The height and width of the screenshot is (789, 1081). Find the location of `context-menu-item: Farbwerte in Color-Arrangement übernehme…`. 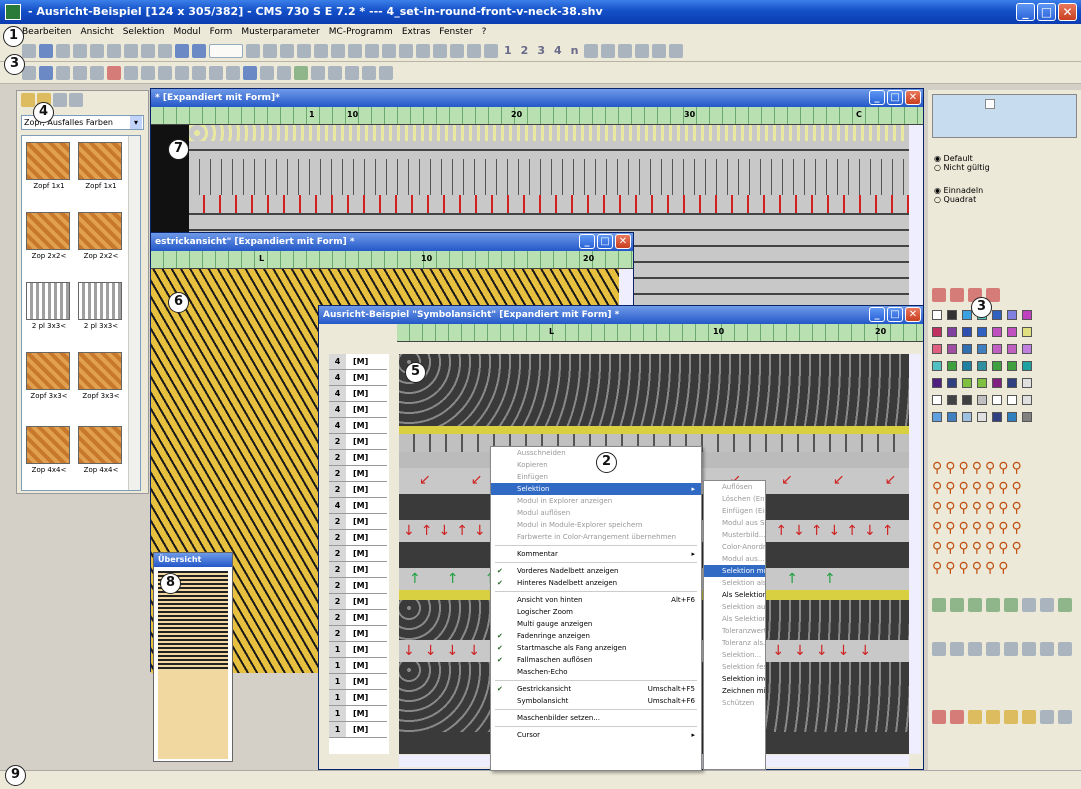

context-menu-item: Farbwerte in Color-Arrangement übernehme… is located at coordinates (596, 537).